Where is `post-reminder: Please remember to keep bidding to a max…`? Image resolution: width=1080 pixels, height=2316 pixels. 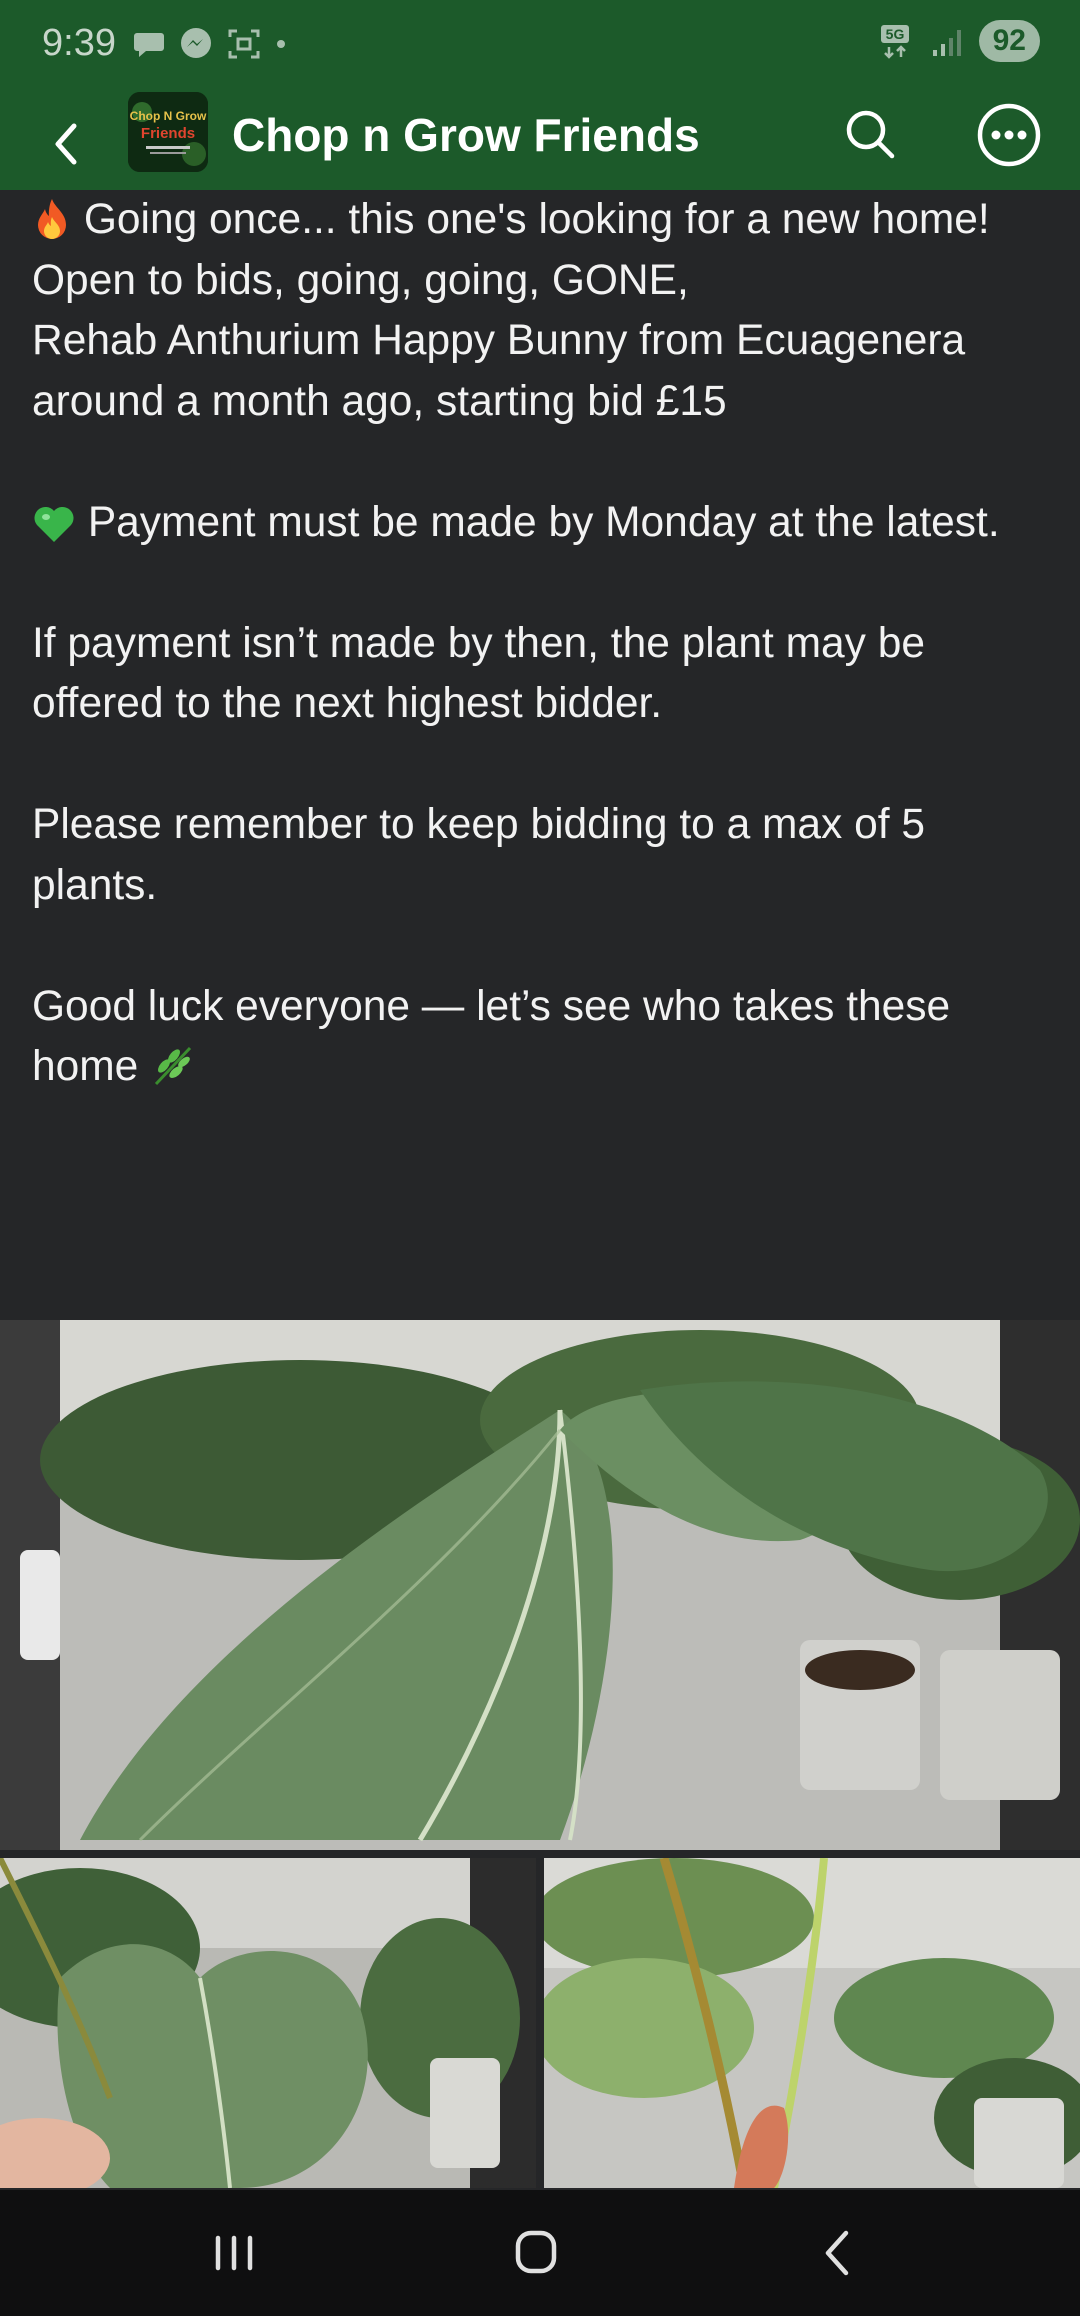
post-reminder: Please remember to keep bidding to a max… is located at coordinates (478, 855).